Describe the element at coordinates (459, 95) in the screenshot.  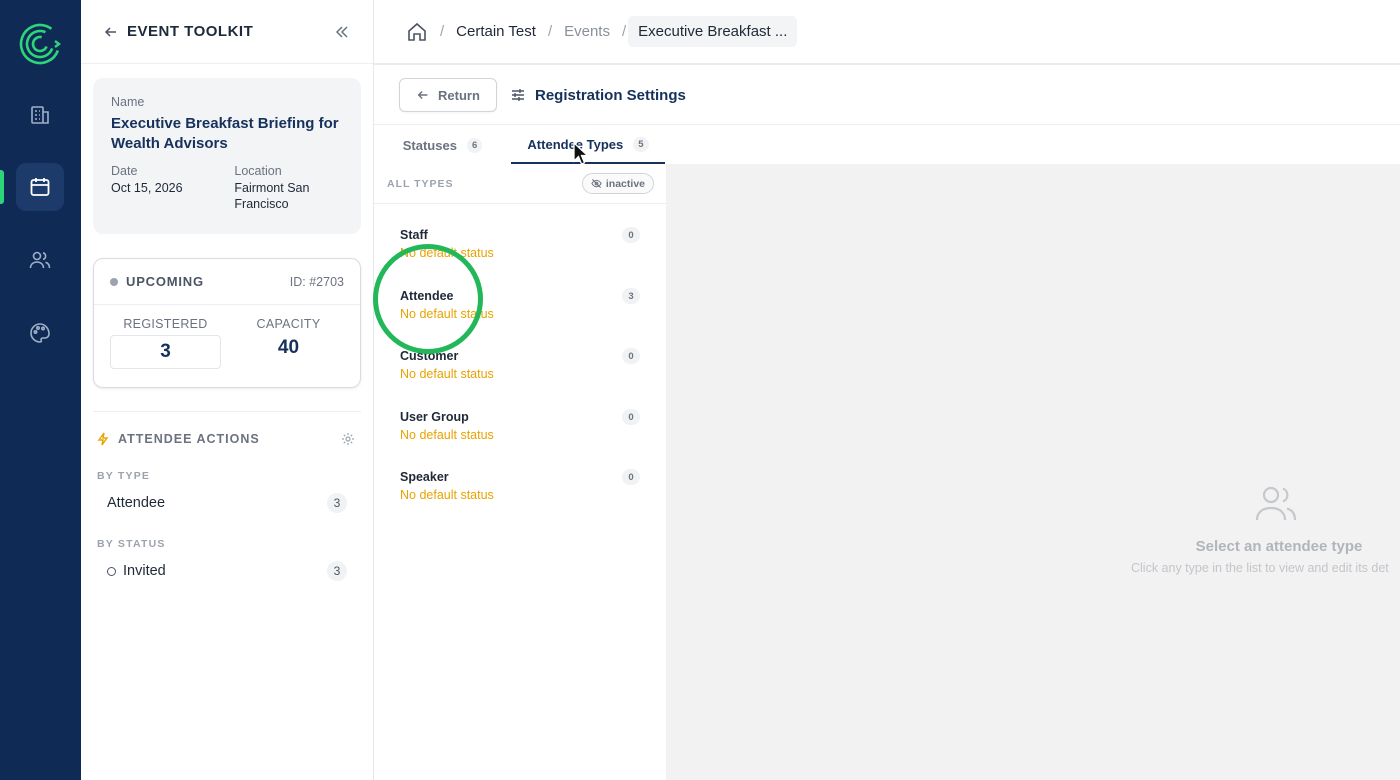
I see `return-label: Return` at that location.